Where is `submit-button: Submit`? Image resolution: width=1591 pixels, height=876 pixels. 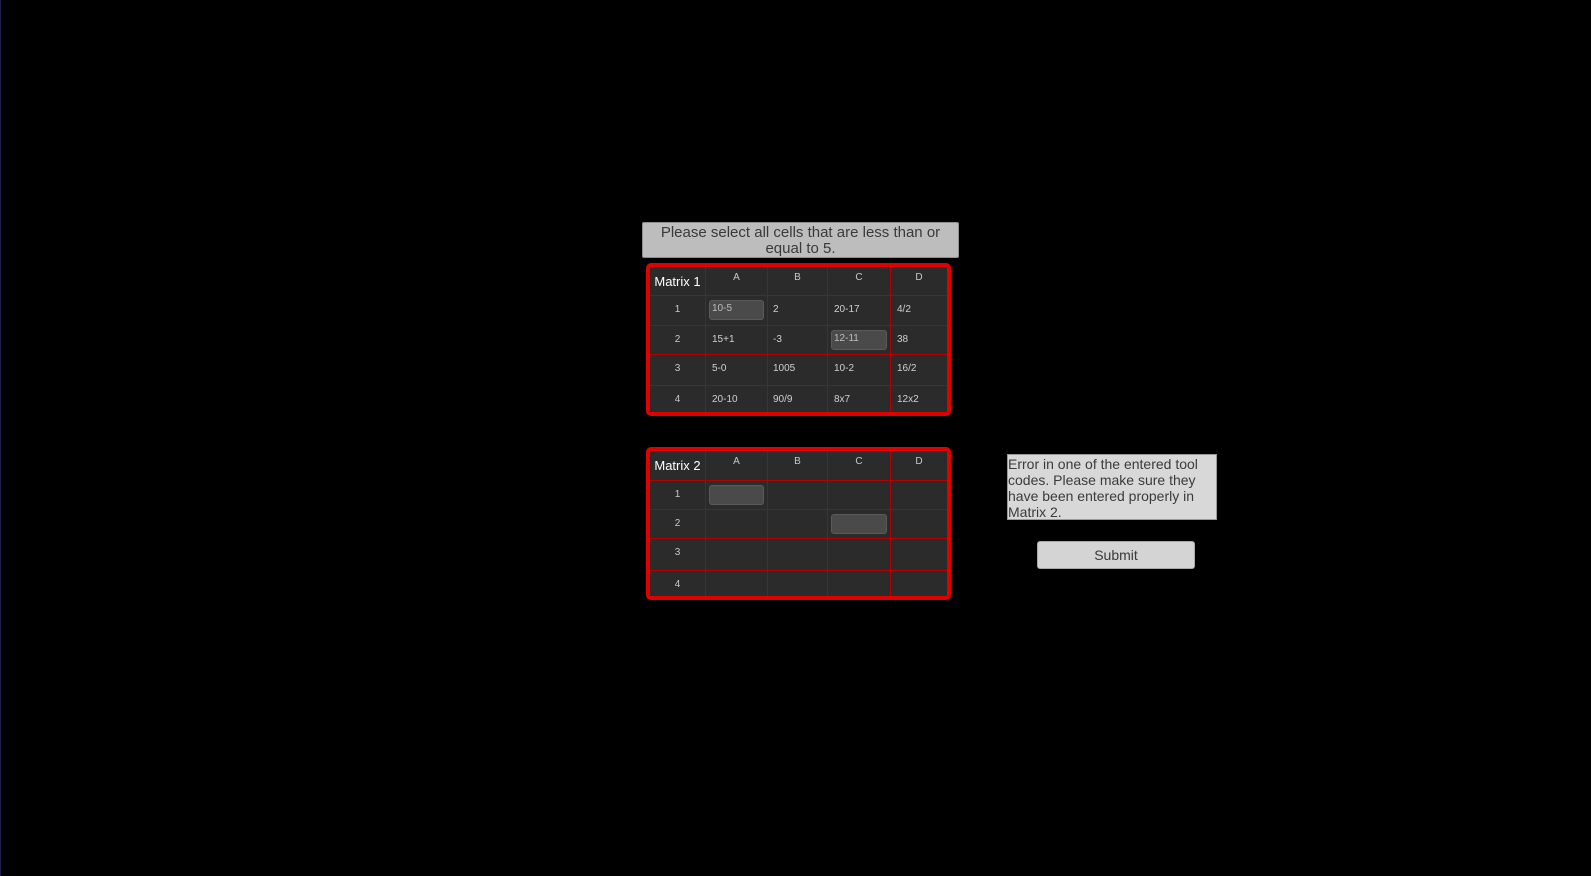 submit-button: Submit is located at coordinates (1116, 555).